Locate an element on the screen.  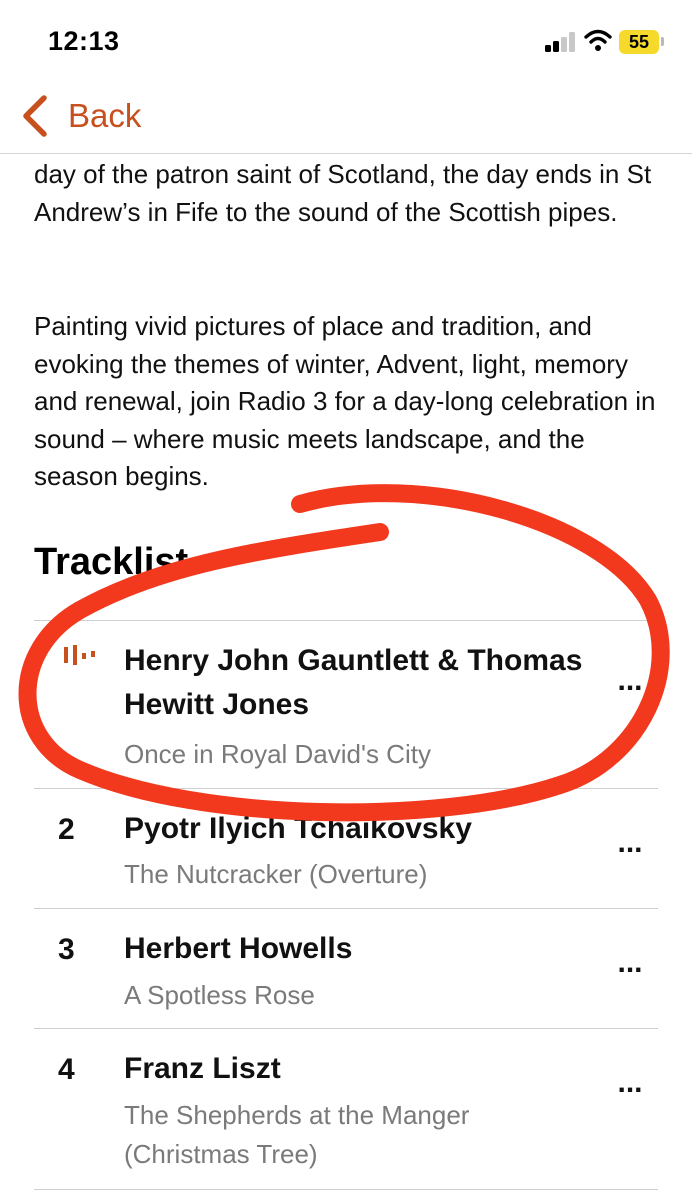
back-button: Back is located at coordinates (80, 116).